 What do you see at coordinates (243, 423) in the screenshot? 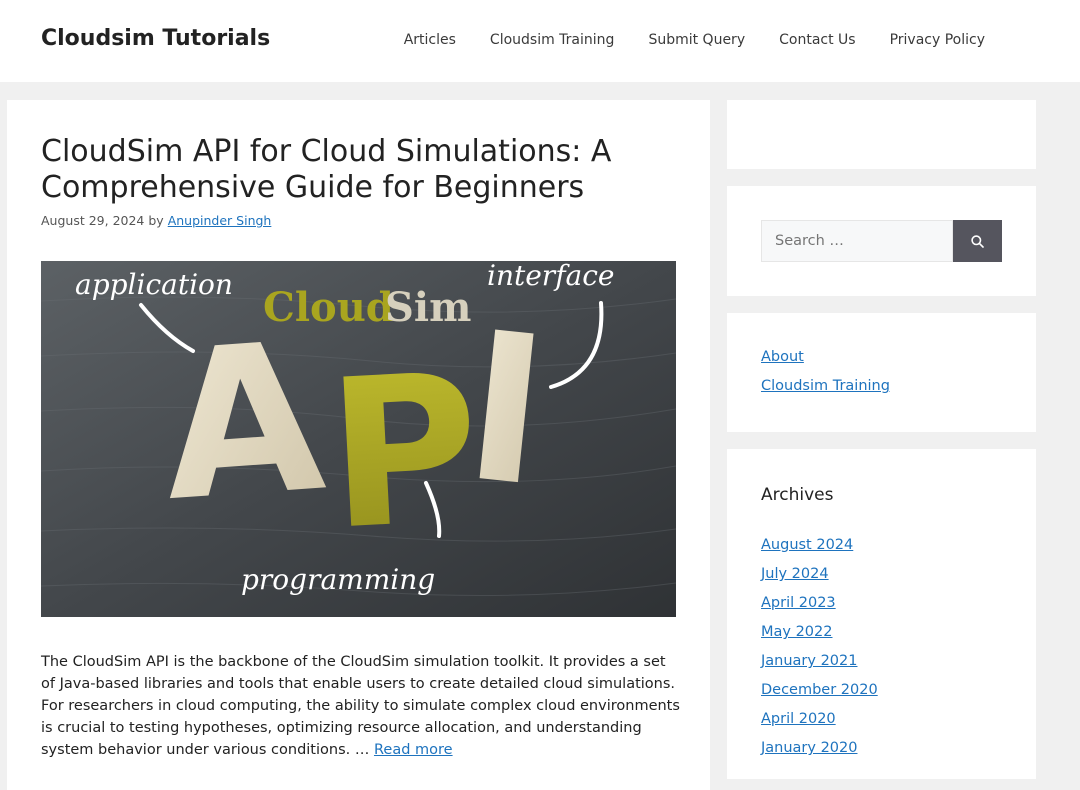
I see `image-letter-a: A` at bounding box center [243, 423].